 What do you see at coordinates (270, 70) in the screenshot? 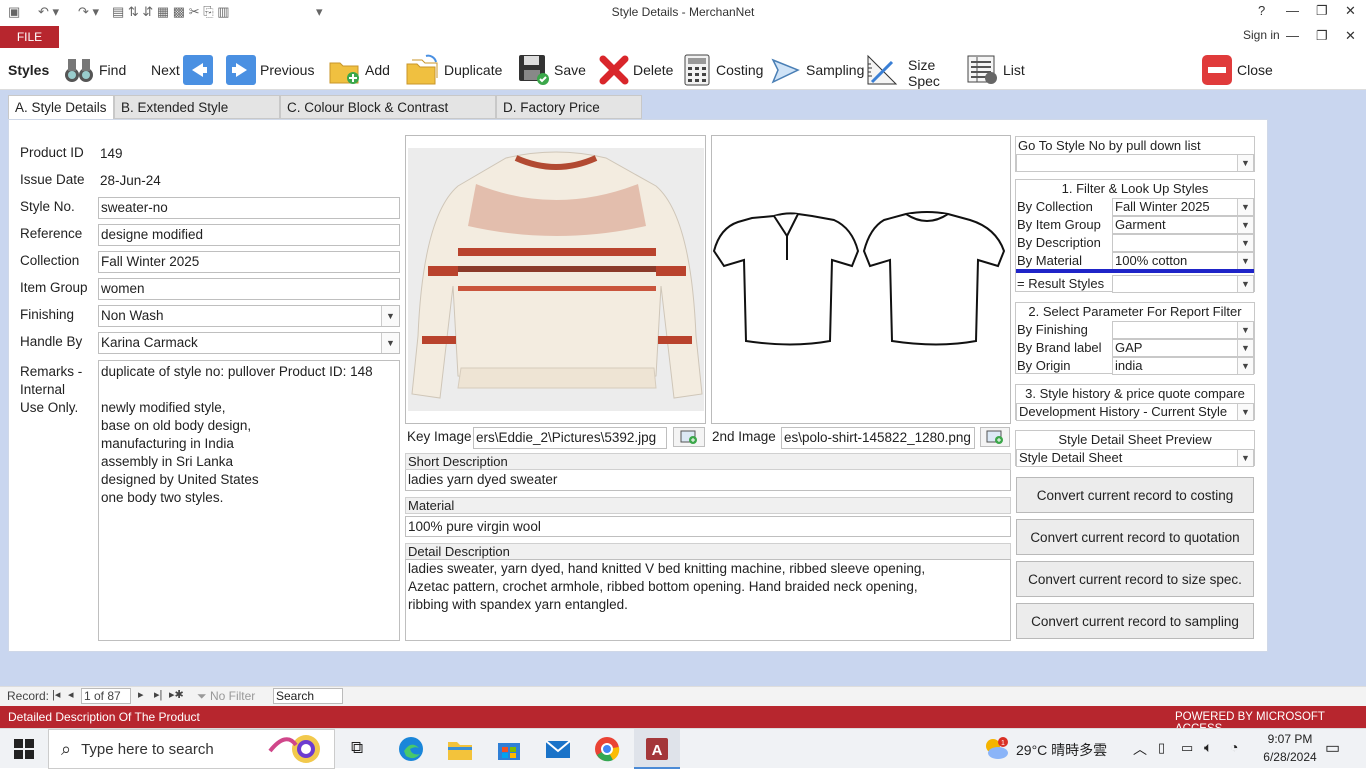
I see `previous-button: Previous` at bounding box center [270, 70].